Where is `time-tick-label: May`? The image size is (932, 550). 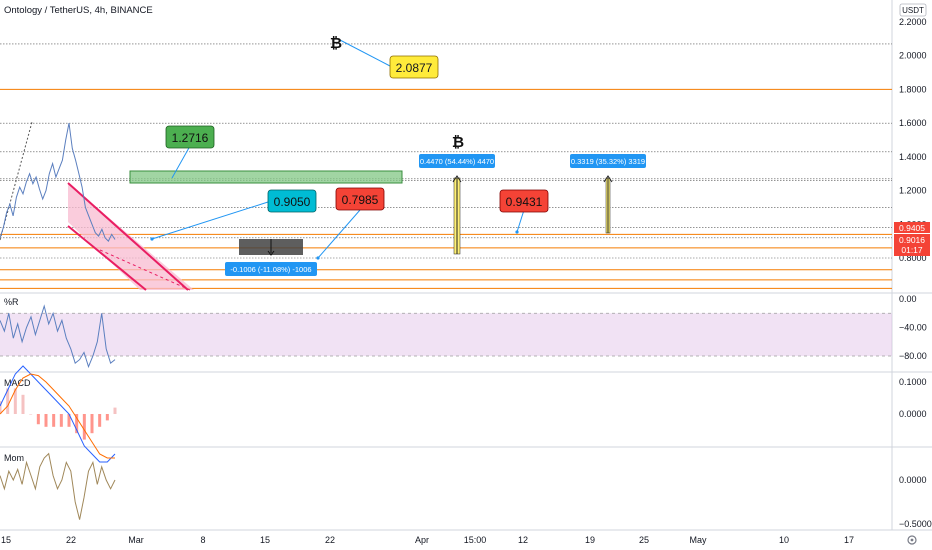
time-tick-label: May is located at coordinates (698, 540).